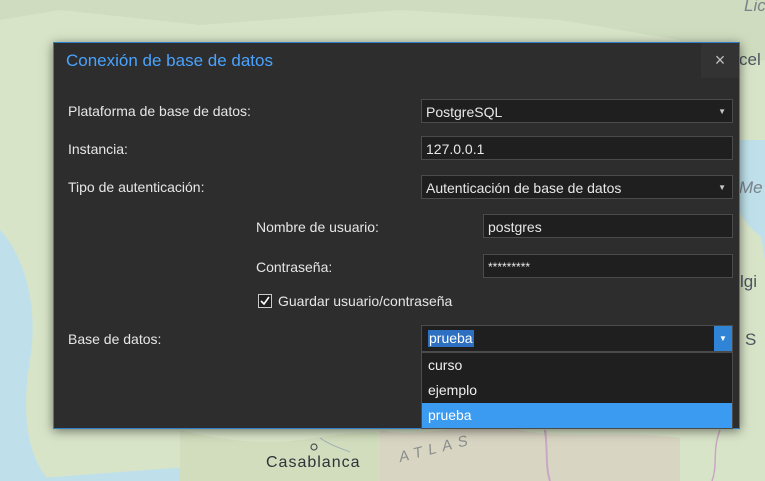 This screenshot has height=481, width=765. What do you see at coordinates (365, 301) in the screenshot?
I see `save-credentials-label: Guardar usuario/contraseña` at bounding box center [365, 301].